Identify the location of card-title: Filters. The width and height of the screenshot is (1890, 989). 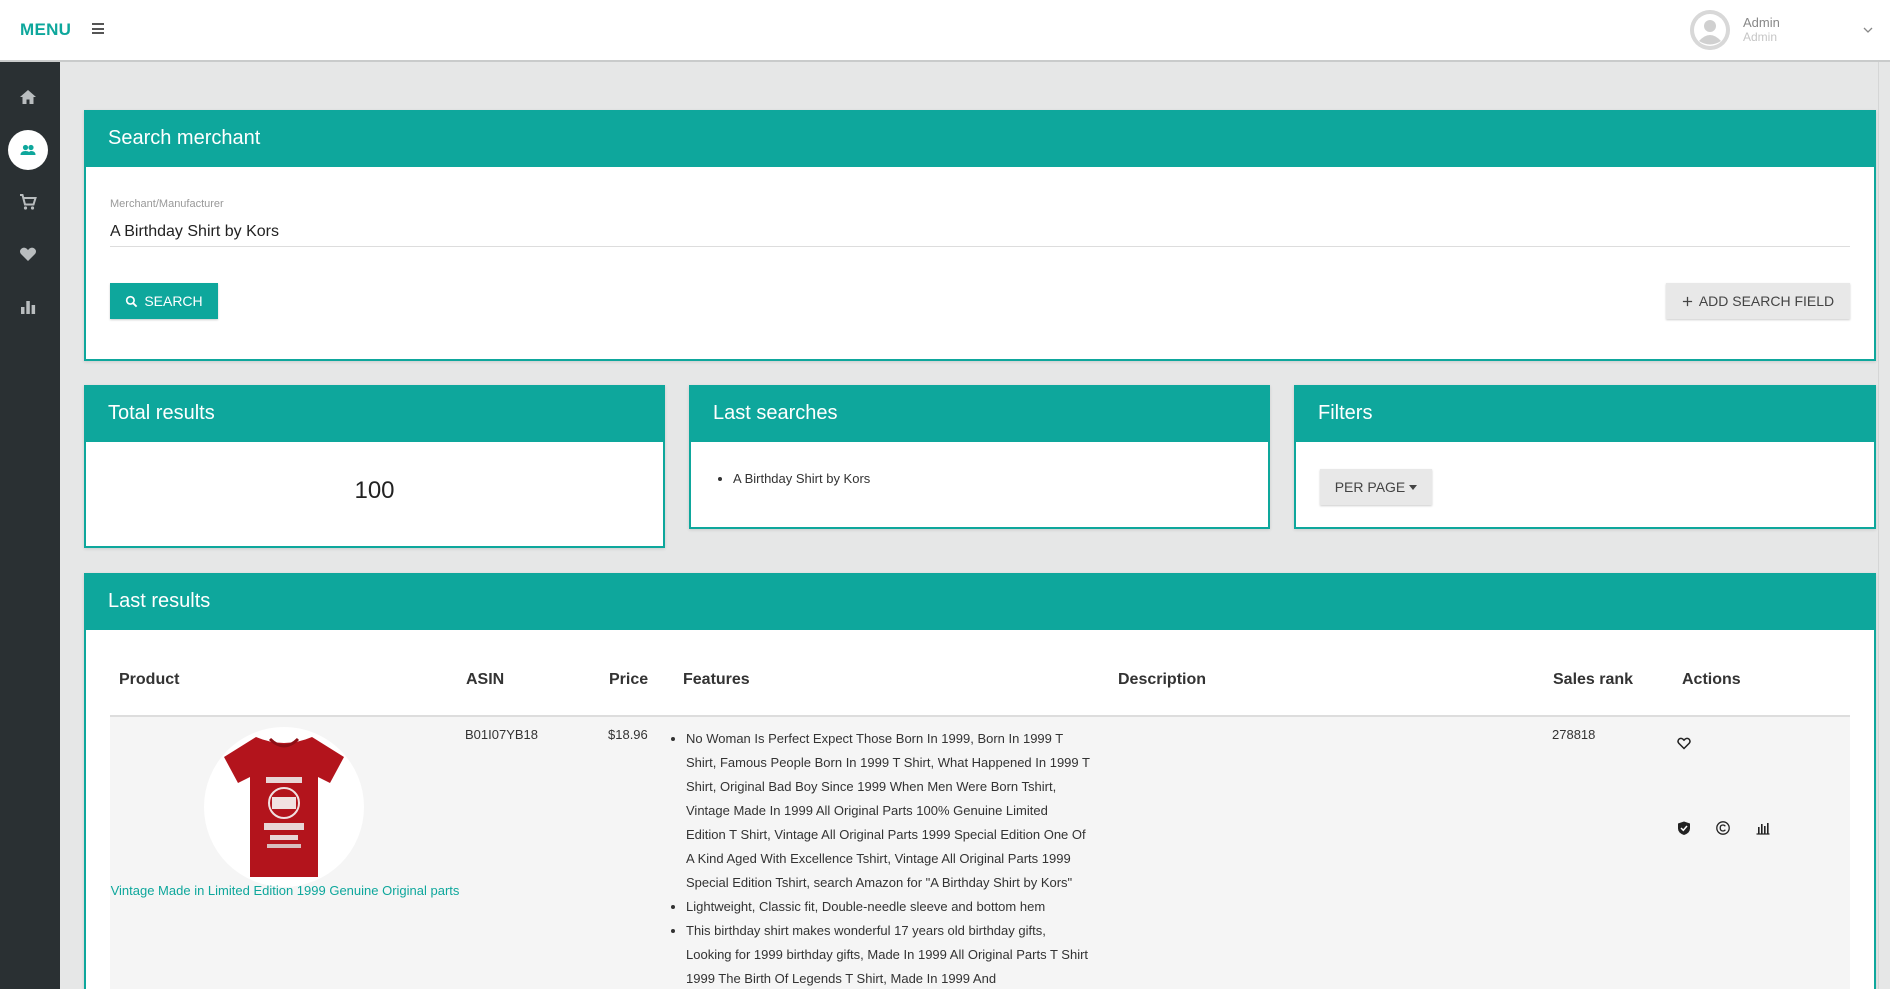
(1585, 413).